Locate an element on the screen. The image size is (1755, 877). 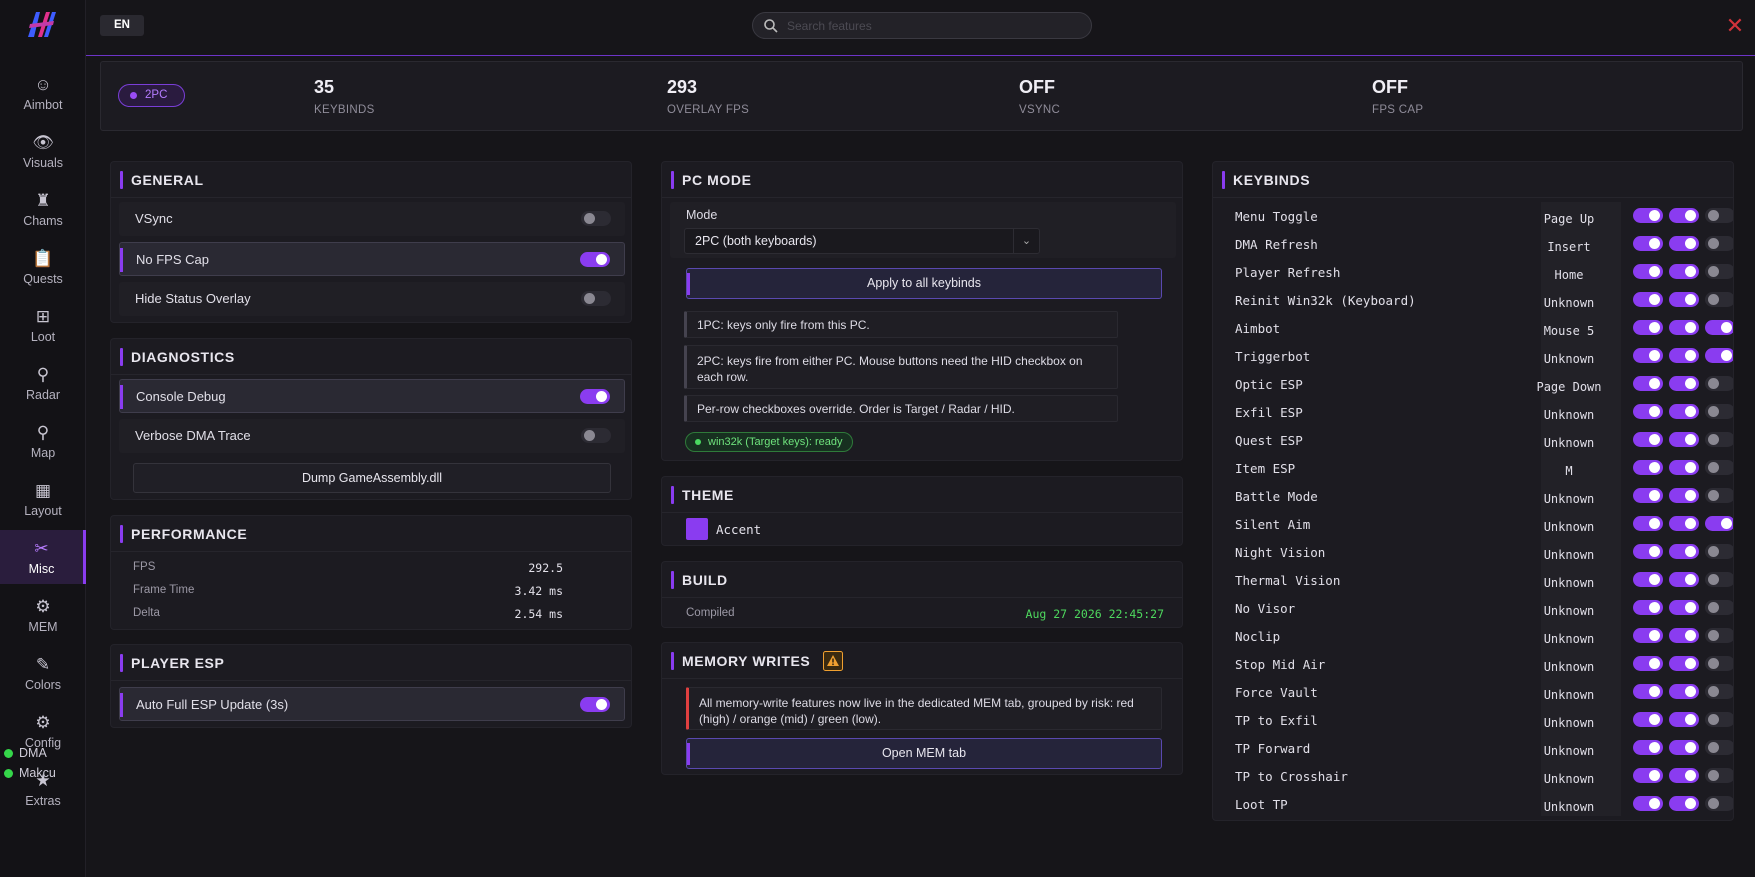
keybind-key-button: Page Up is located at coordinates (1569, 219).